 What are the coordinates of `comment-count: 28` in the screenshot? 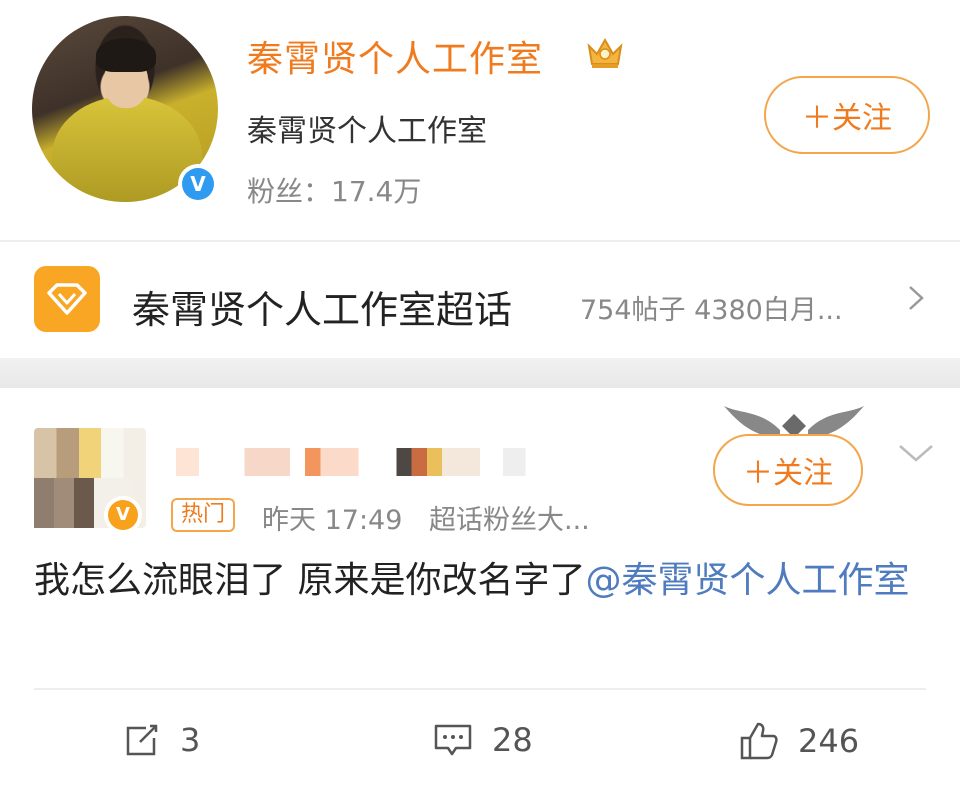 It's located at (512, 740).